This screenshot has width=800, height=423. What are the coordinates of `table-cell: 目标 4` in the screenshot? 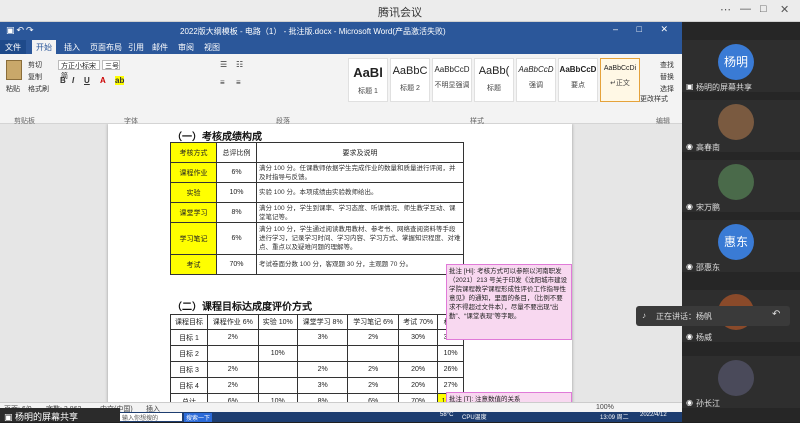 It's located at (189, 385).